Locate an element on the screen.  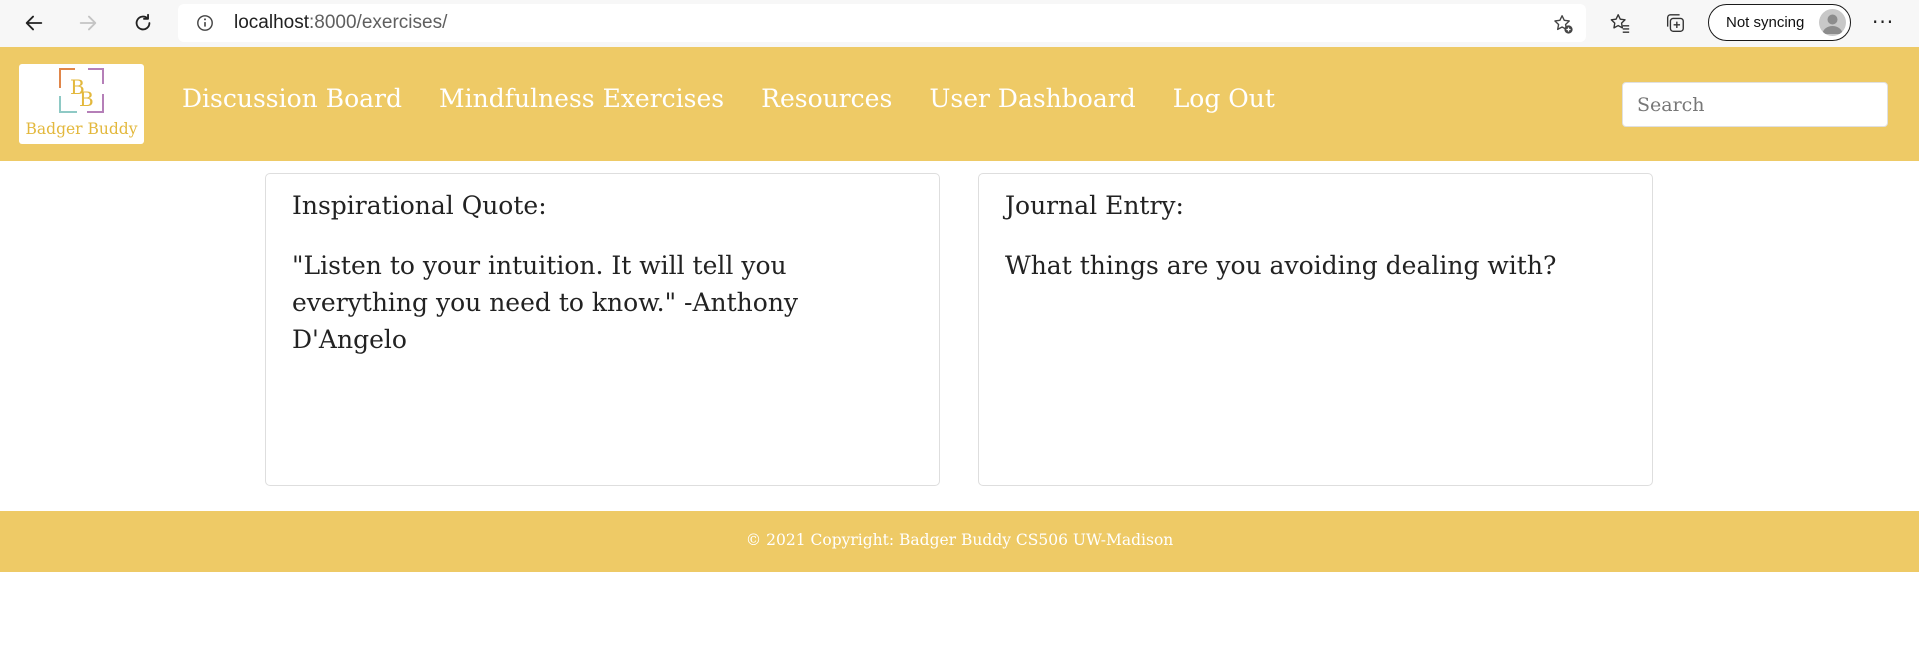
arrow-left-icon is located at coordinates (34, 23).